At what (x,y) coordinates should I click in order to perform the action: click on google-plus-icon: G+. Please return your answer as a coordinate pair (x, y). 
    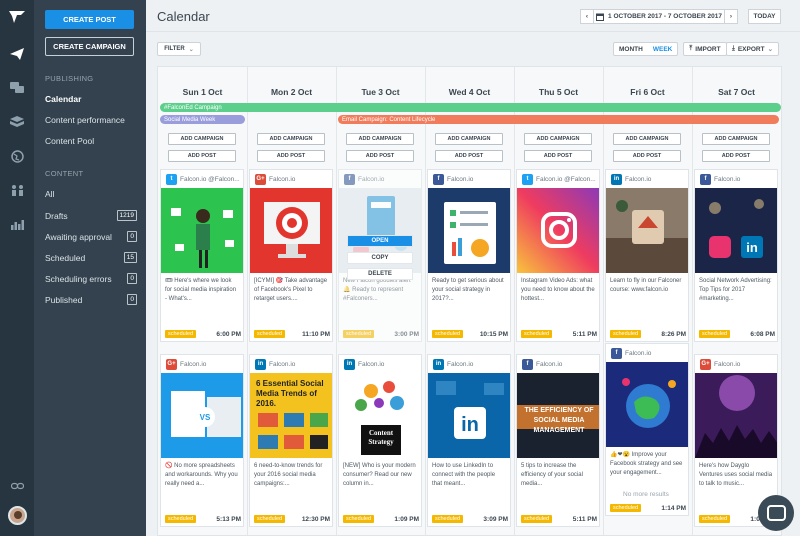
    Looking at the image, I should click on (171, 364).